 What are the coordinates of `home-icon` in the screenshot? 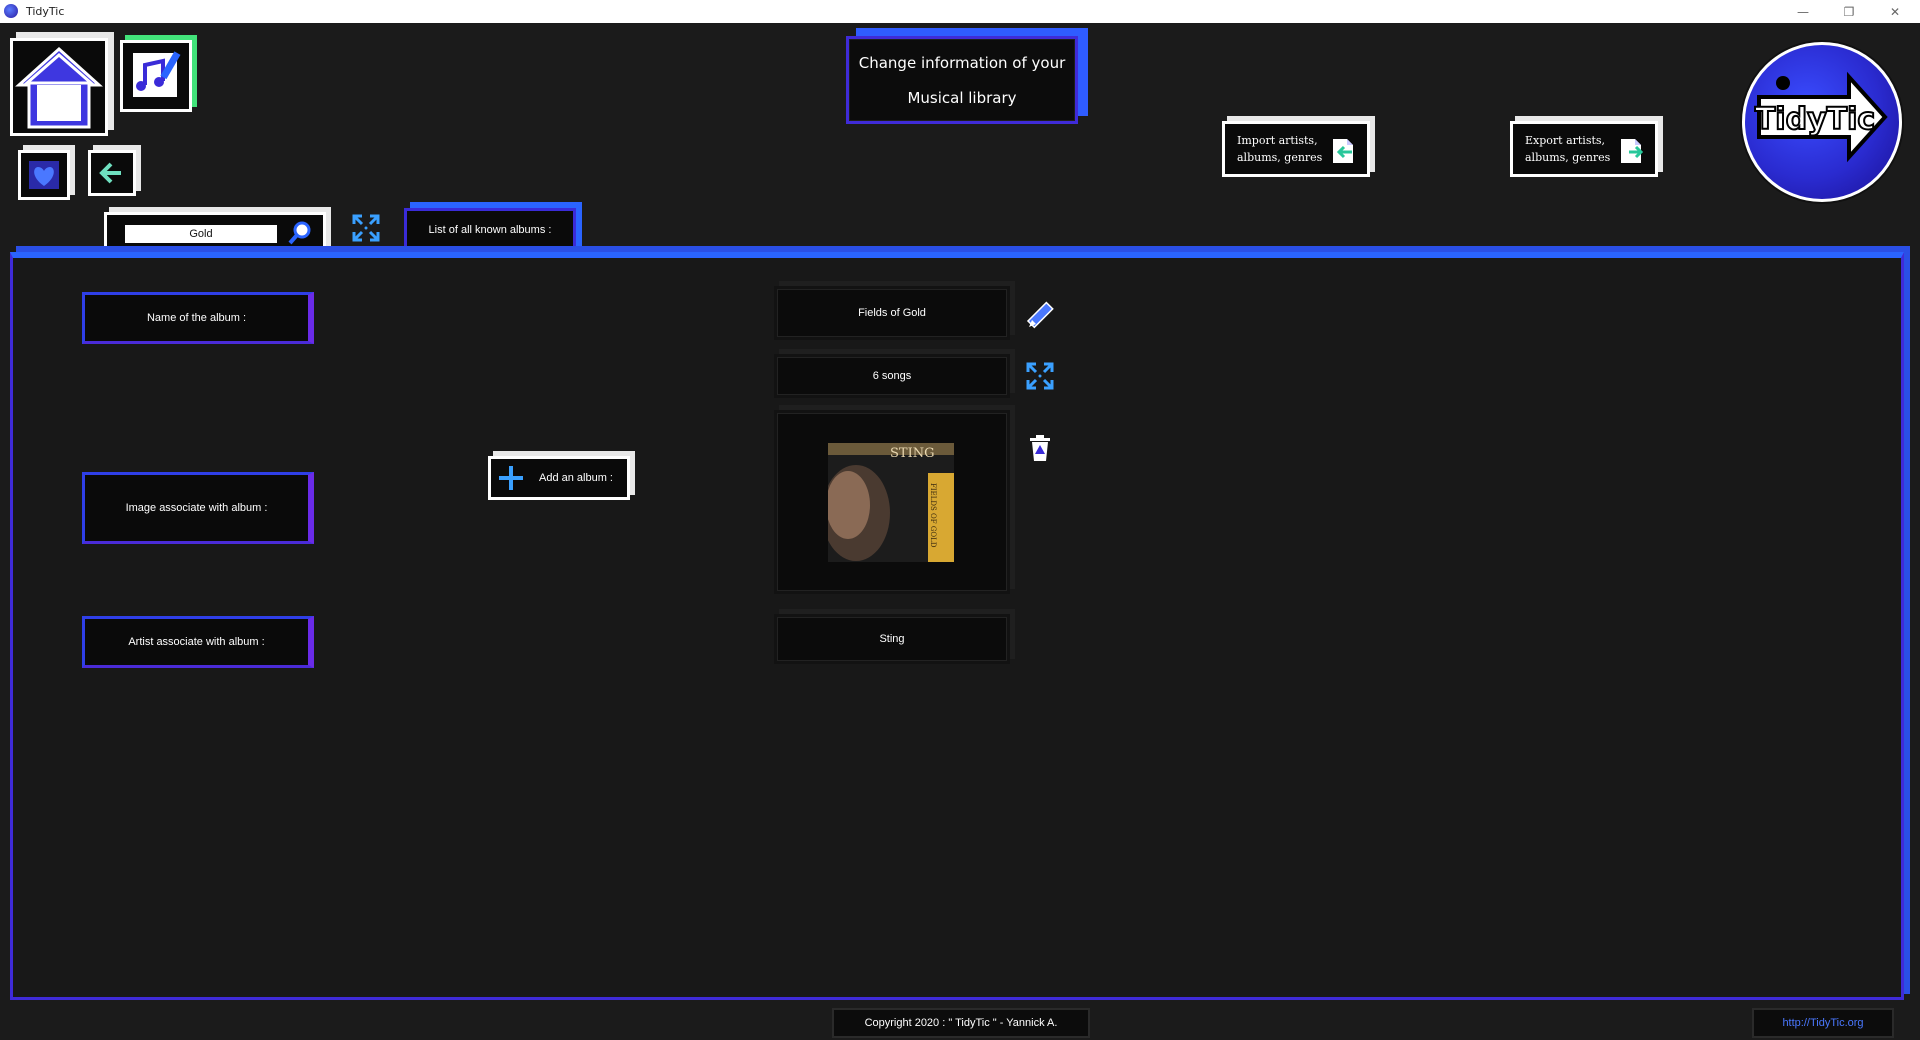 It's located at (59, 87).